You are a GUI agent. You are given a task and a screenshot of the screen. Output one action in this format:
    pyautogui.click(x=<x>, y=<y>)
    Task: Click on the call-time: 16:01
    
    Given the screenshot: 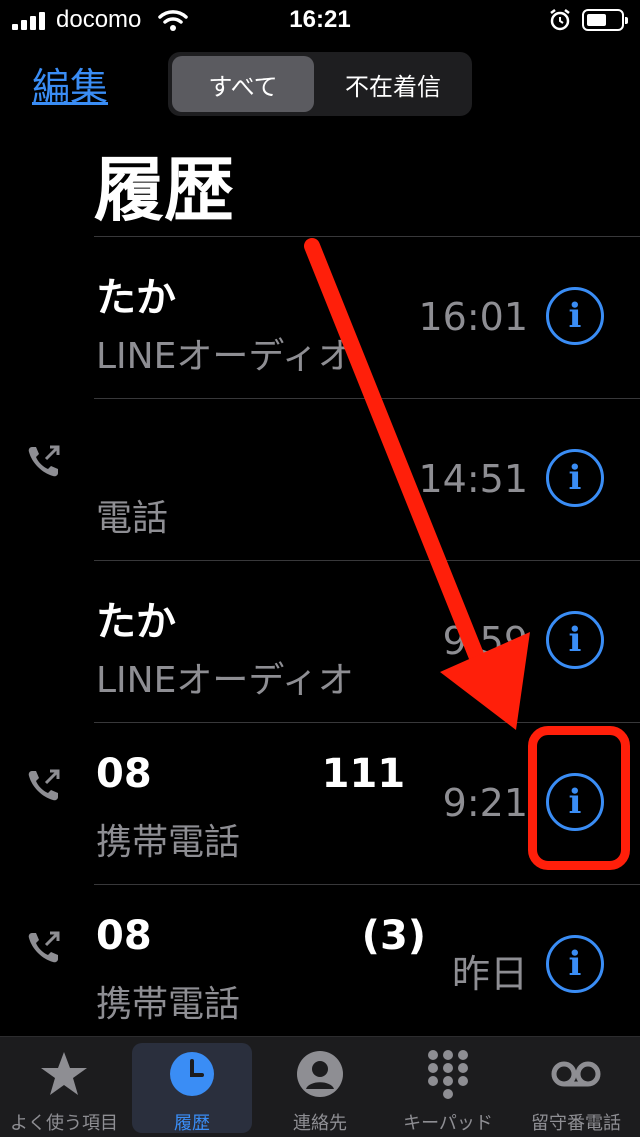 What is the action you would take?
    pyautogui.click(x=473, y=317)
    